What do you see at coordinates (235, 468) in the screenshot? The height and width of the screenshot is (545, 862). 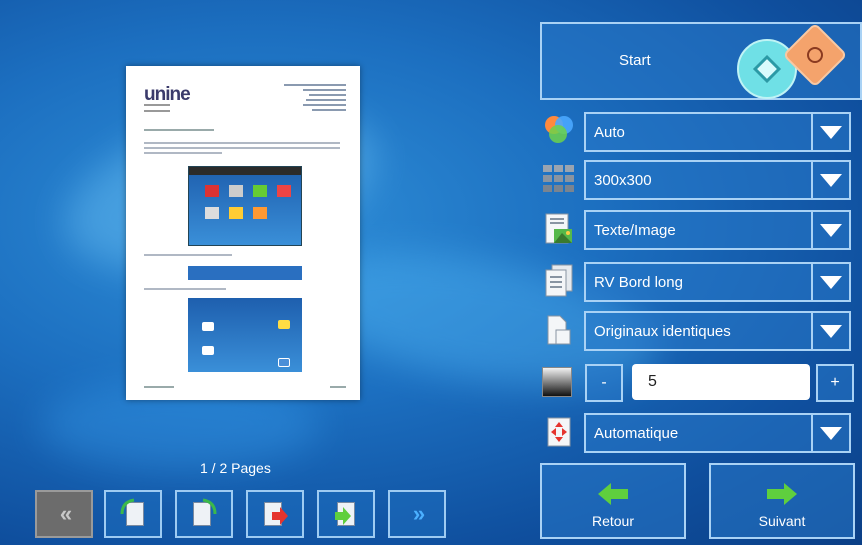 I see `page-counter: 1 / 2 Pages` at bounding box center [235, 468].